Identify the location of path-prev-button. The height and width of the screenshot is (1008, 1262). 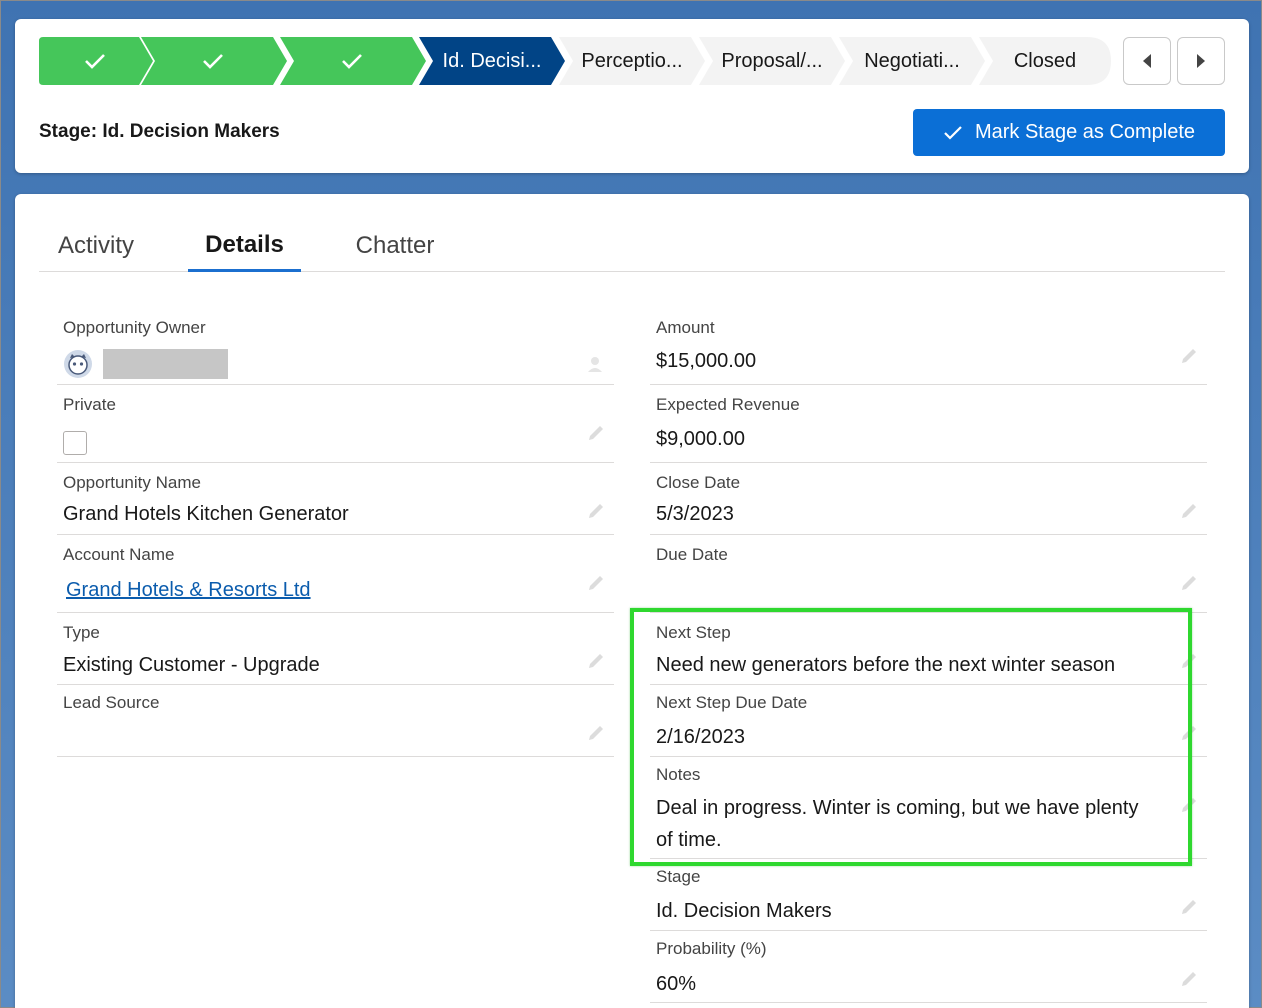
(1147, 61).